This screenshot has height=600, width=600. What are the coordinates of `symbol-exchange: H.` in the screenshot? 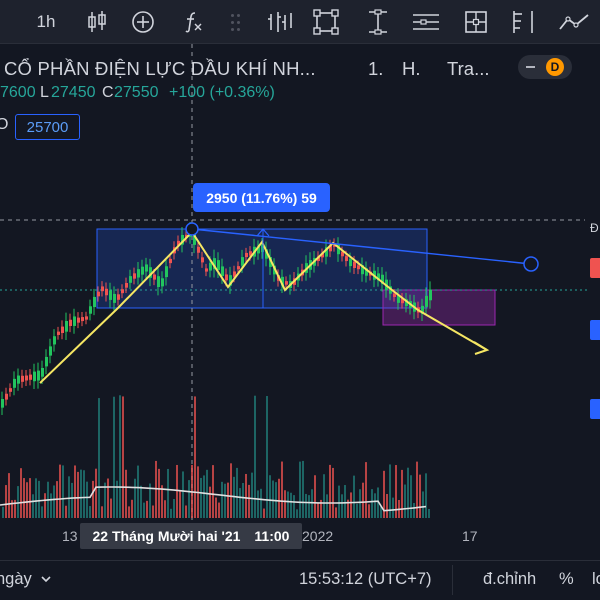 It's located at (411, 69).